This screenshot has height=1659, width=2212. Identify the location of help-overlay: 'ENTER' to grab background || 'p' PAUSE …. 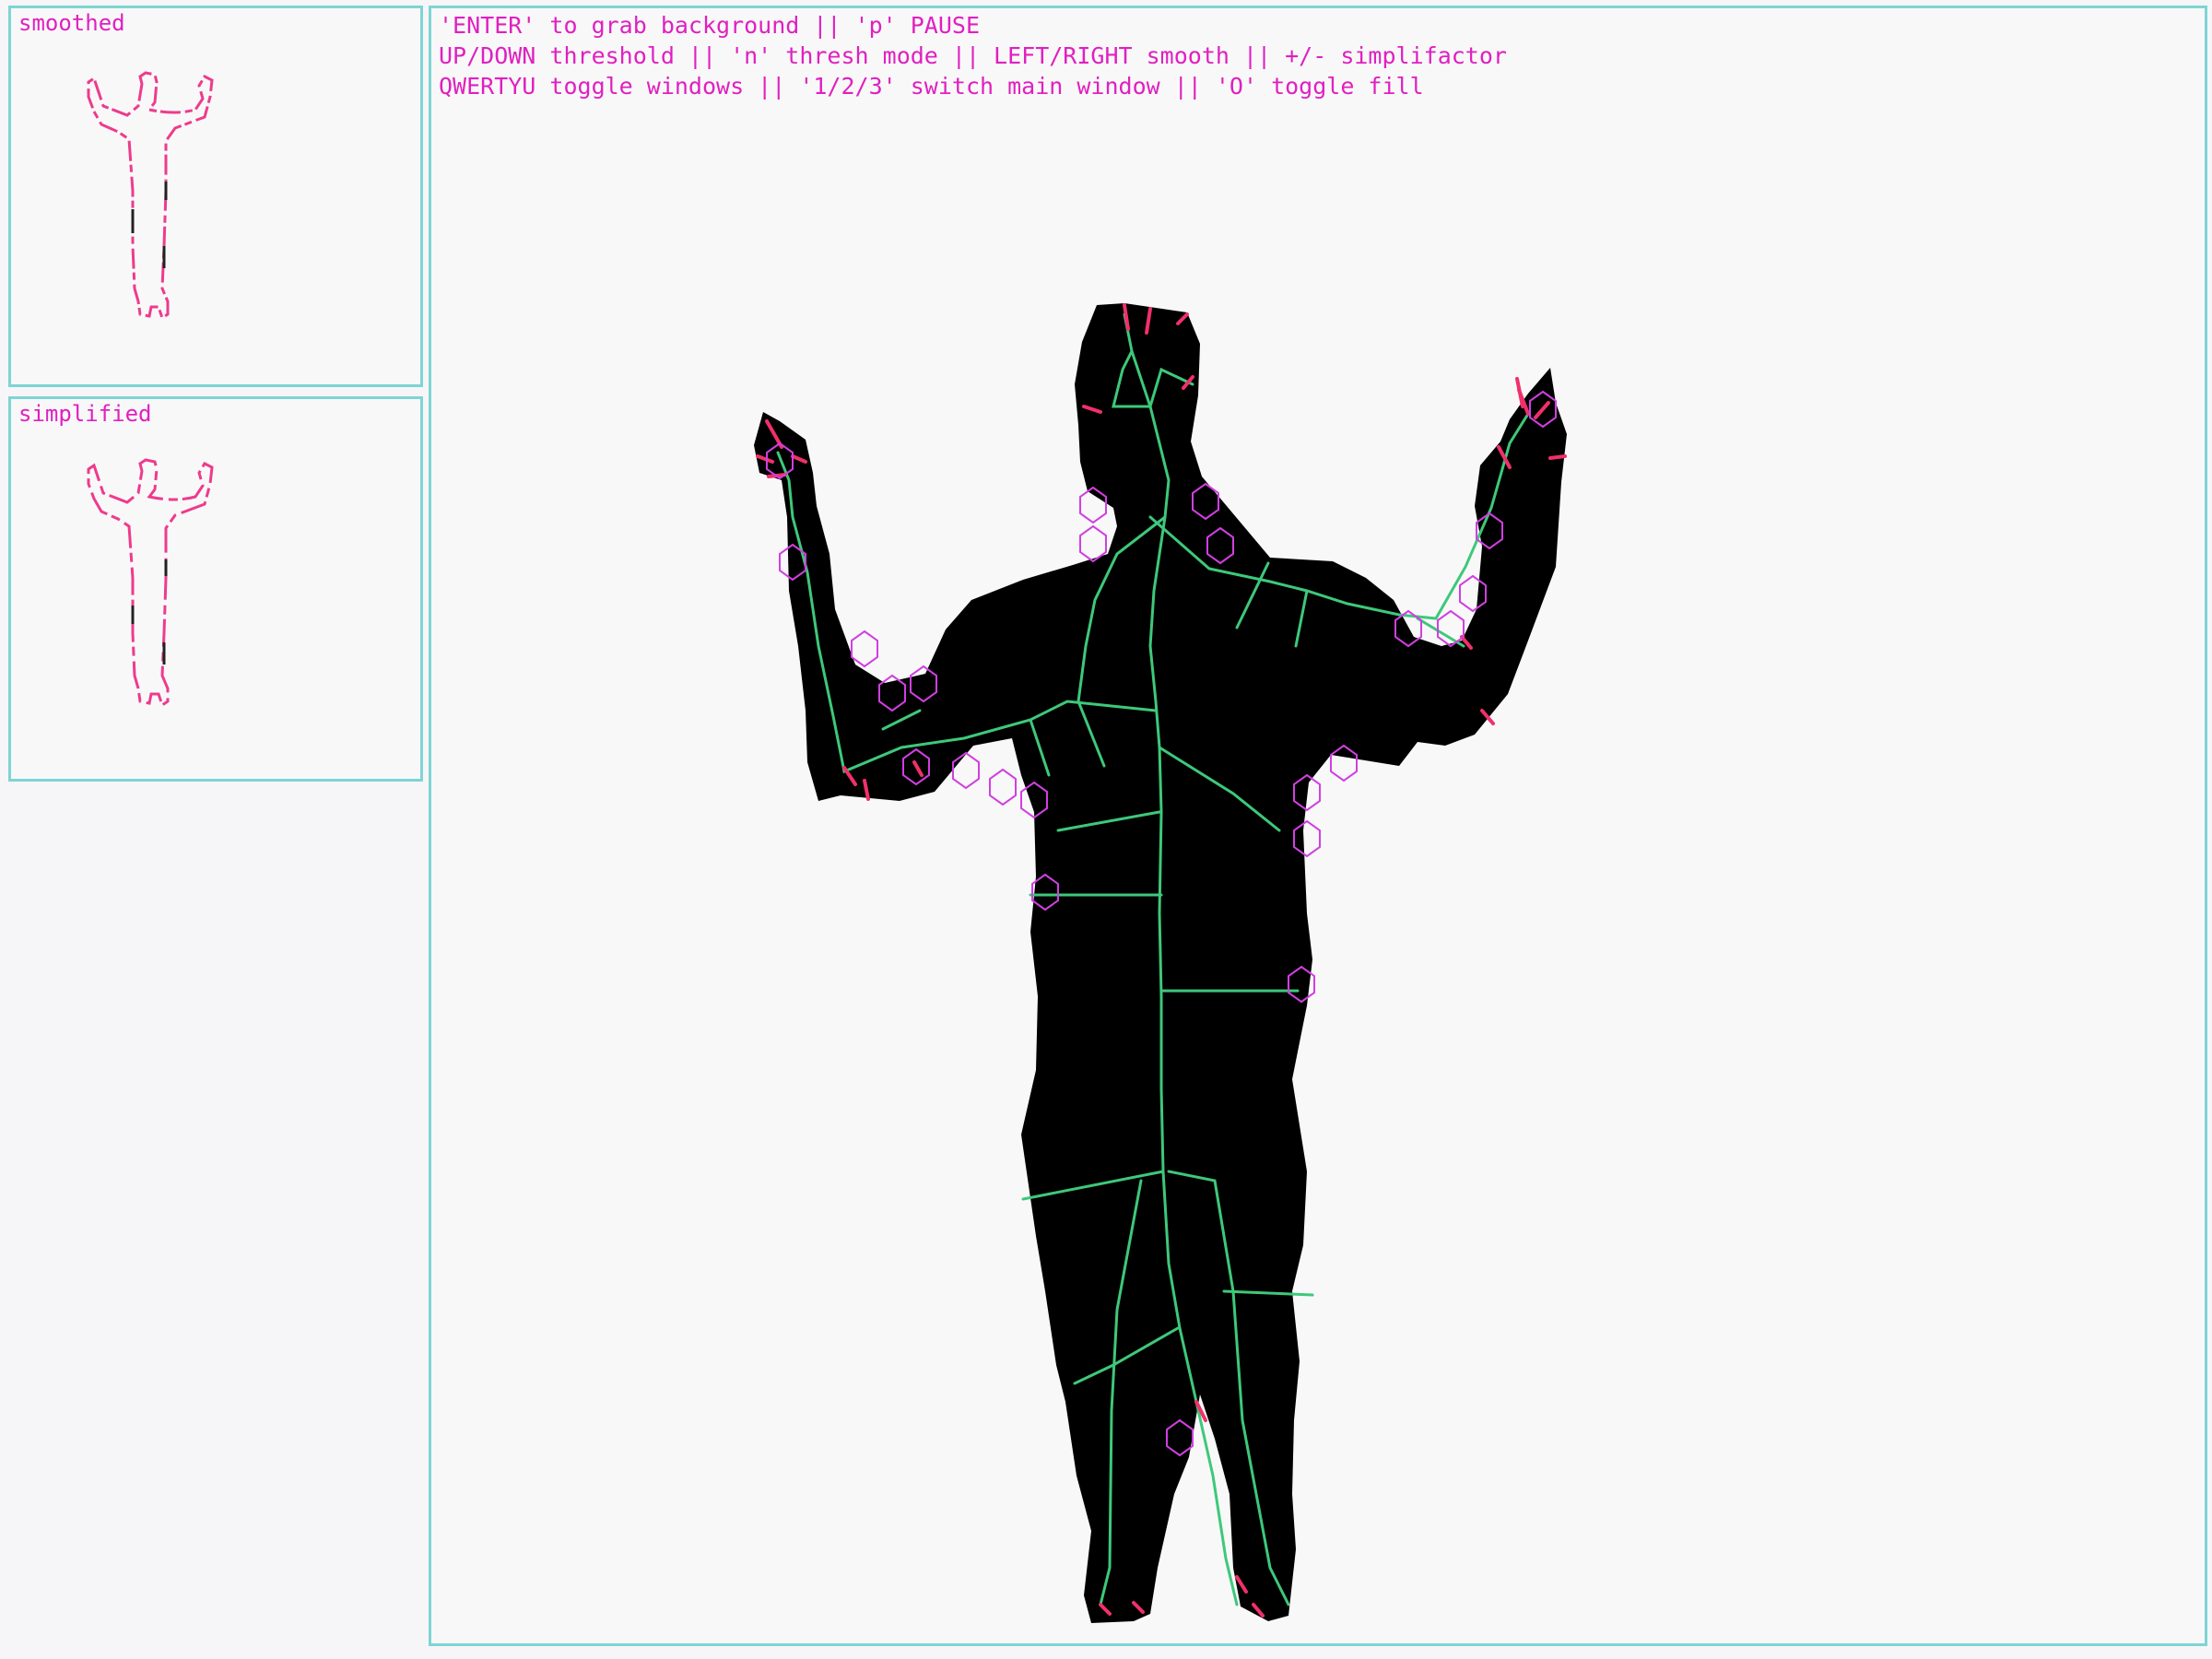
(973, 55).